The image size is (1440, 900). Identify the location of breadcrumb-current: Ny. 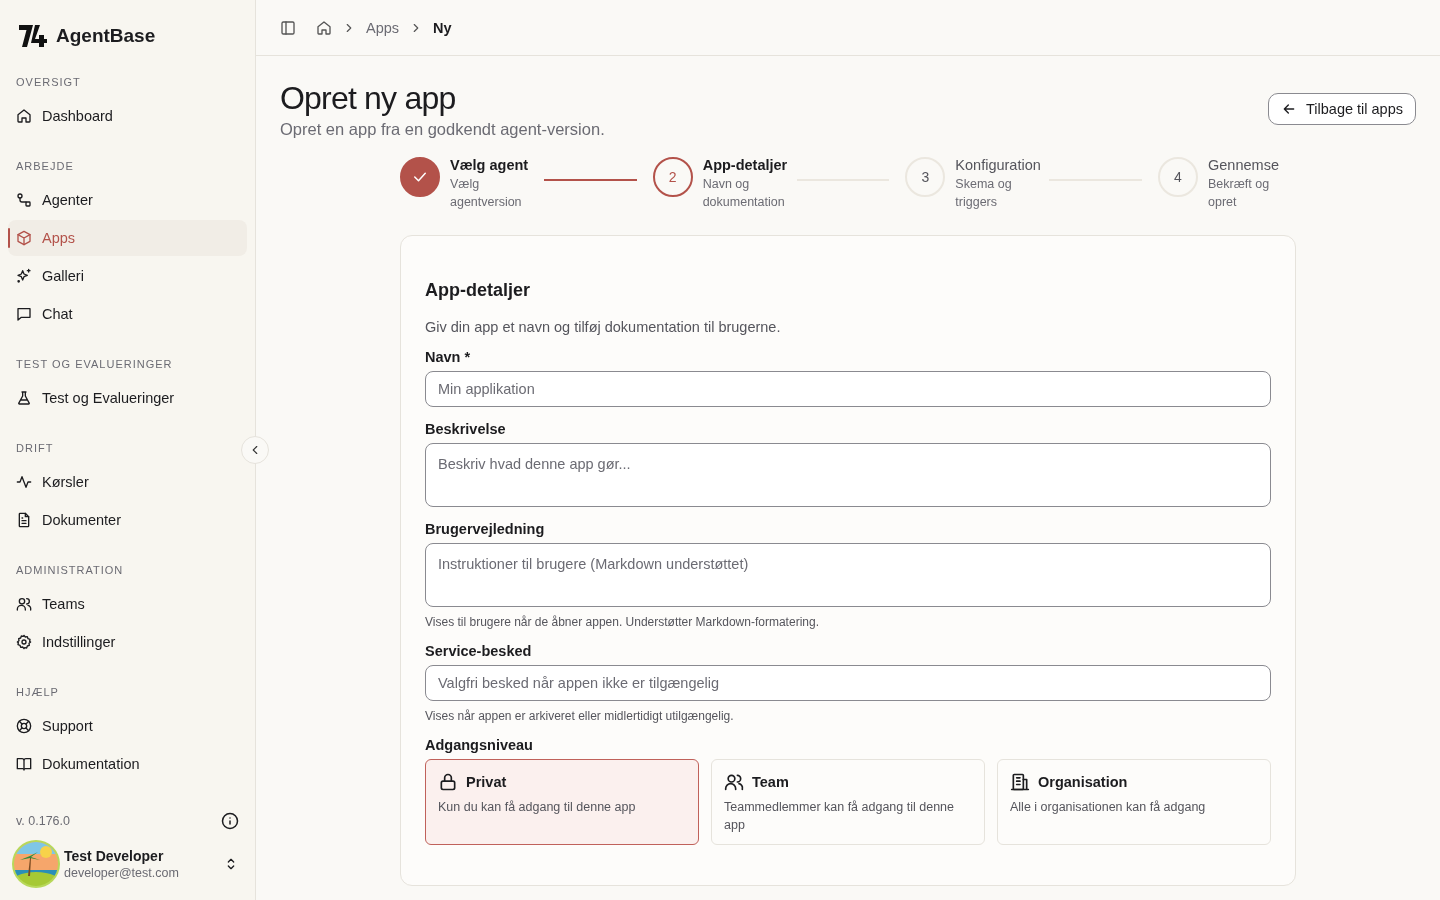
(442, 27).